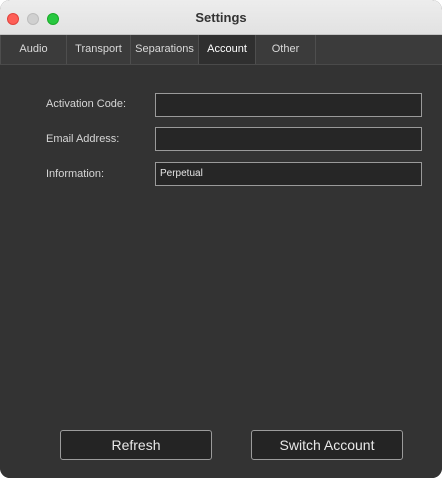 This screenshot has height=478, width=442. I want to click on tab-account: Account, so click(227, 49).